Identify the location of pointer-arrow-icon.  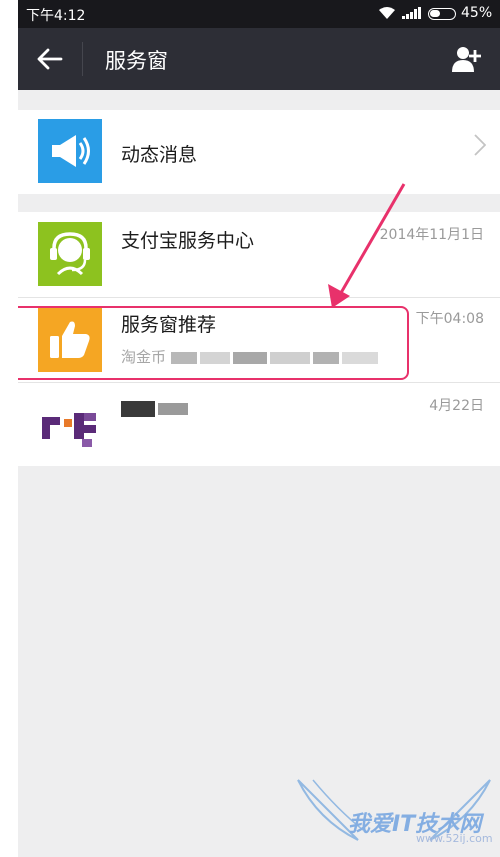
(367, 245).